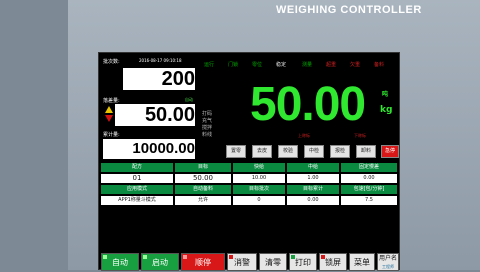 The image size is (480, 272). I want to click on menu-label: 菜单, so click(362, 262).